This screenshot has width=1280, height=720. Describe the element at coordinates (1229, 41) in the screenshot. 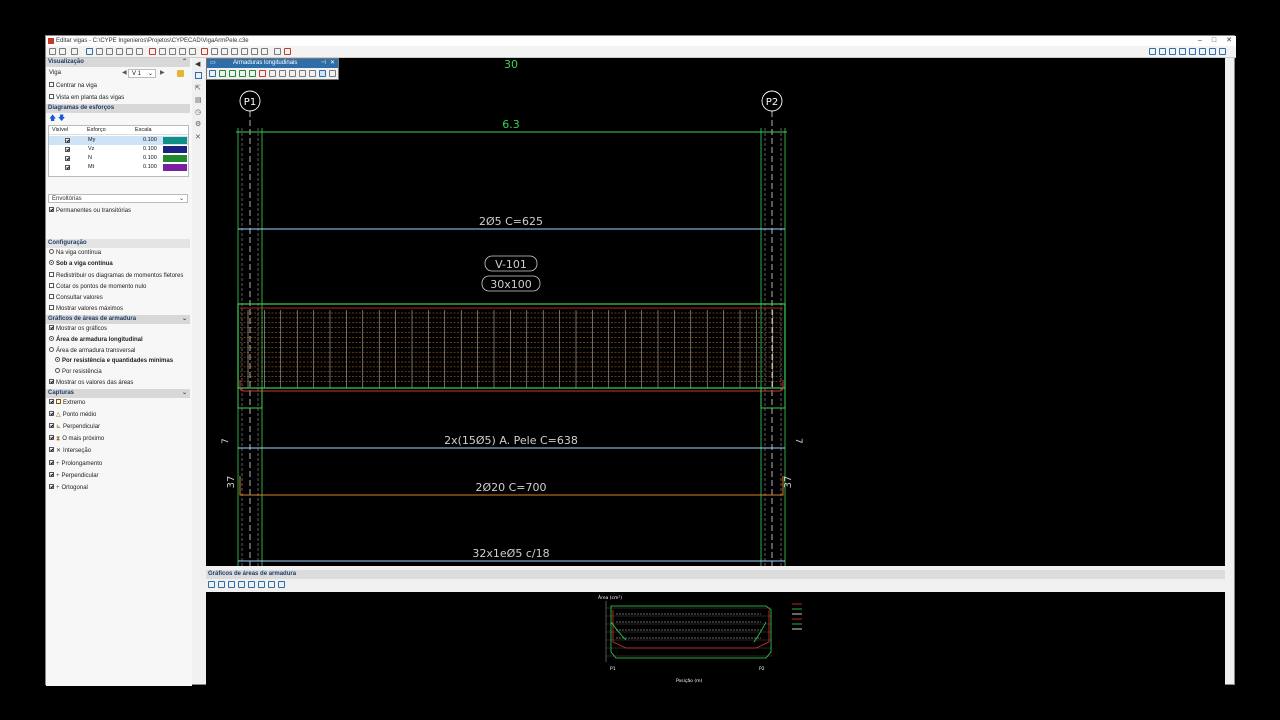

I see `close-button: ✕` at that location.